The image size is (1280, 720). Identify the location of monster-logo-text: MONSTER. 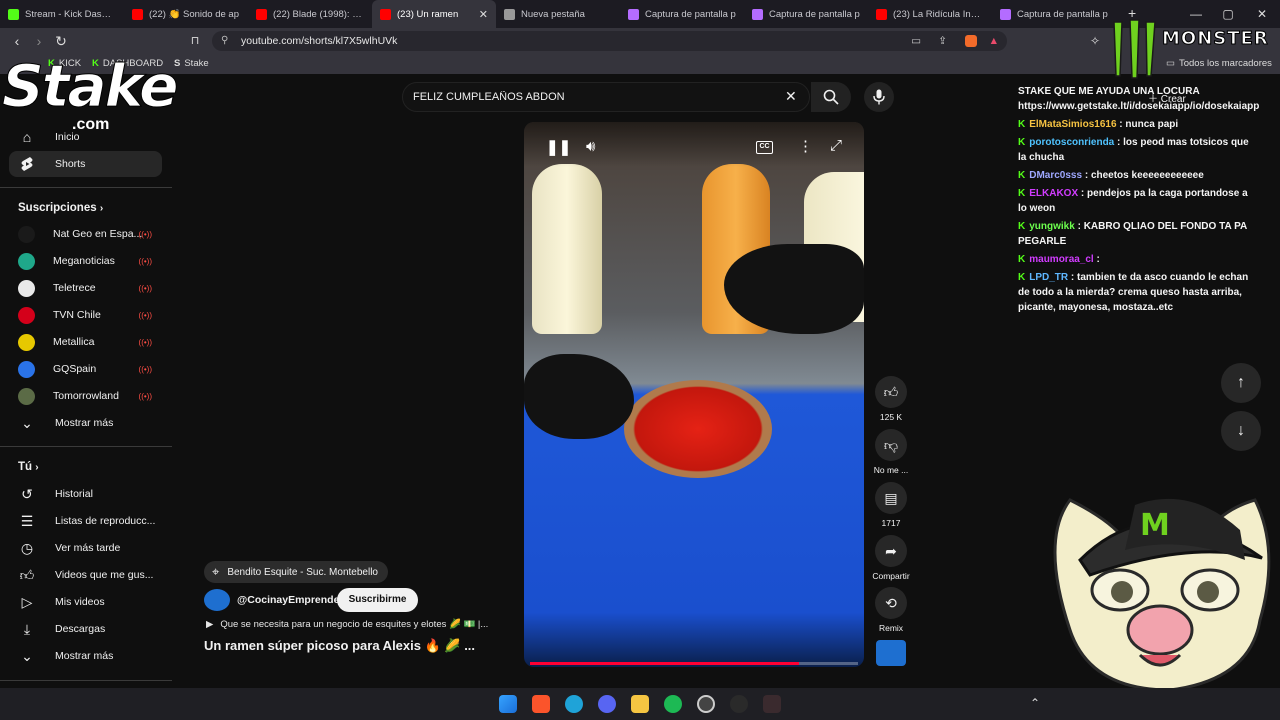
(1215, 39).